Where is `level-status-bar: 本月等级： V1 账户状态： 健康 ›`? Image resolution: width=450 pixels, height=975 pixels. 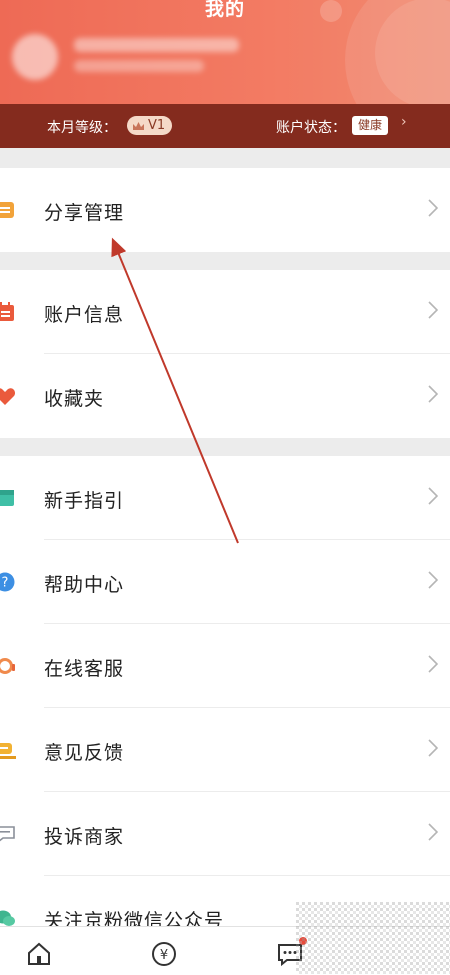 level-status-bar: 本月等级： V1 账户状态： 健康 › is located at coordinates (225, 126).